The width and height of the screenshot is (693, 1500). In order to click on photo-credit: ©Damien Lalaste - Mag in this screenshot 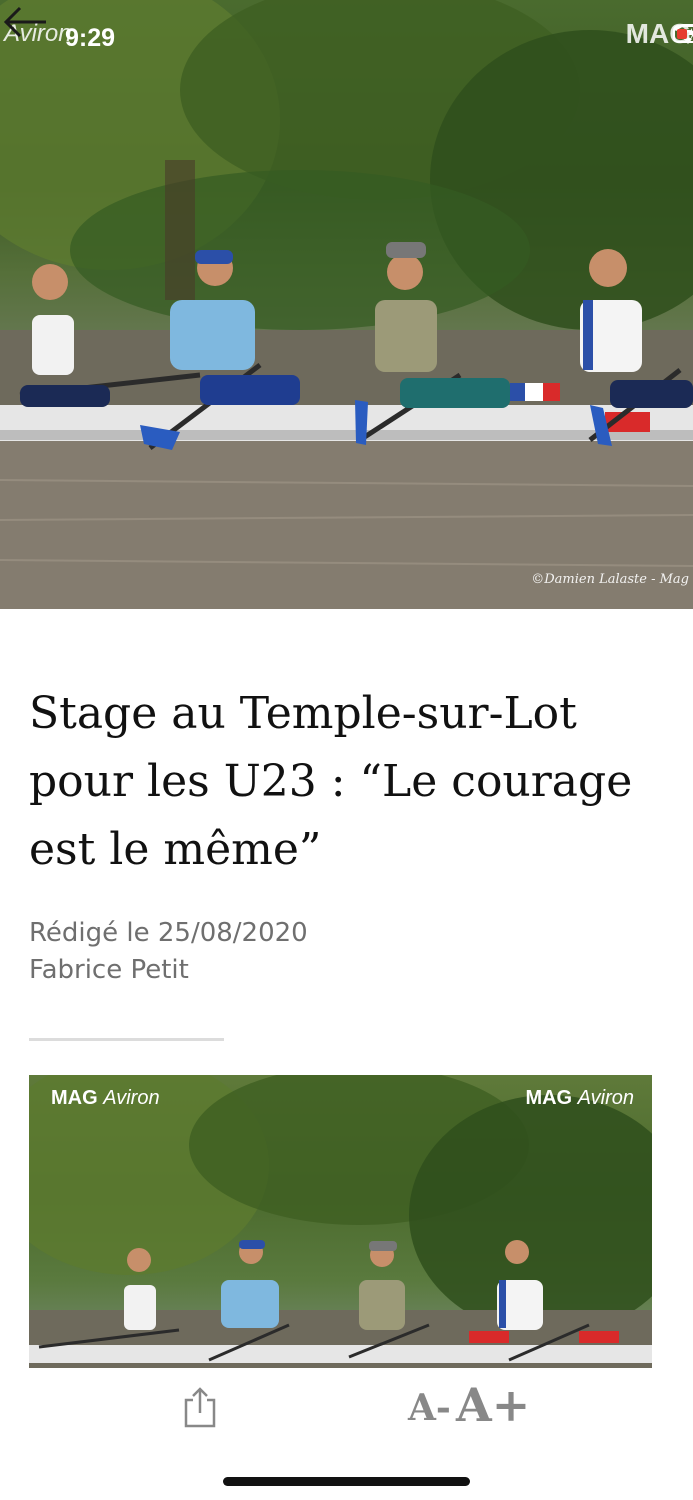, I will do `click(610, 579)`.